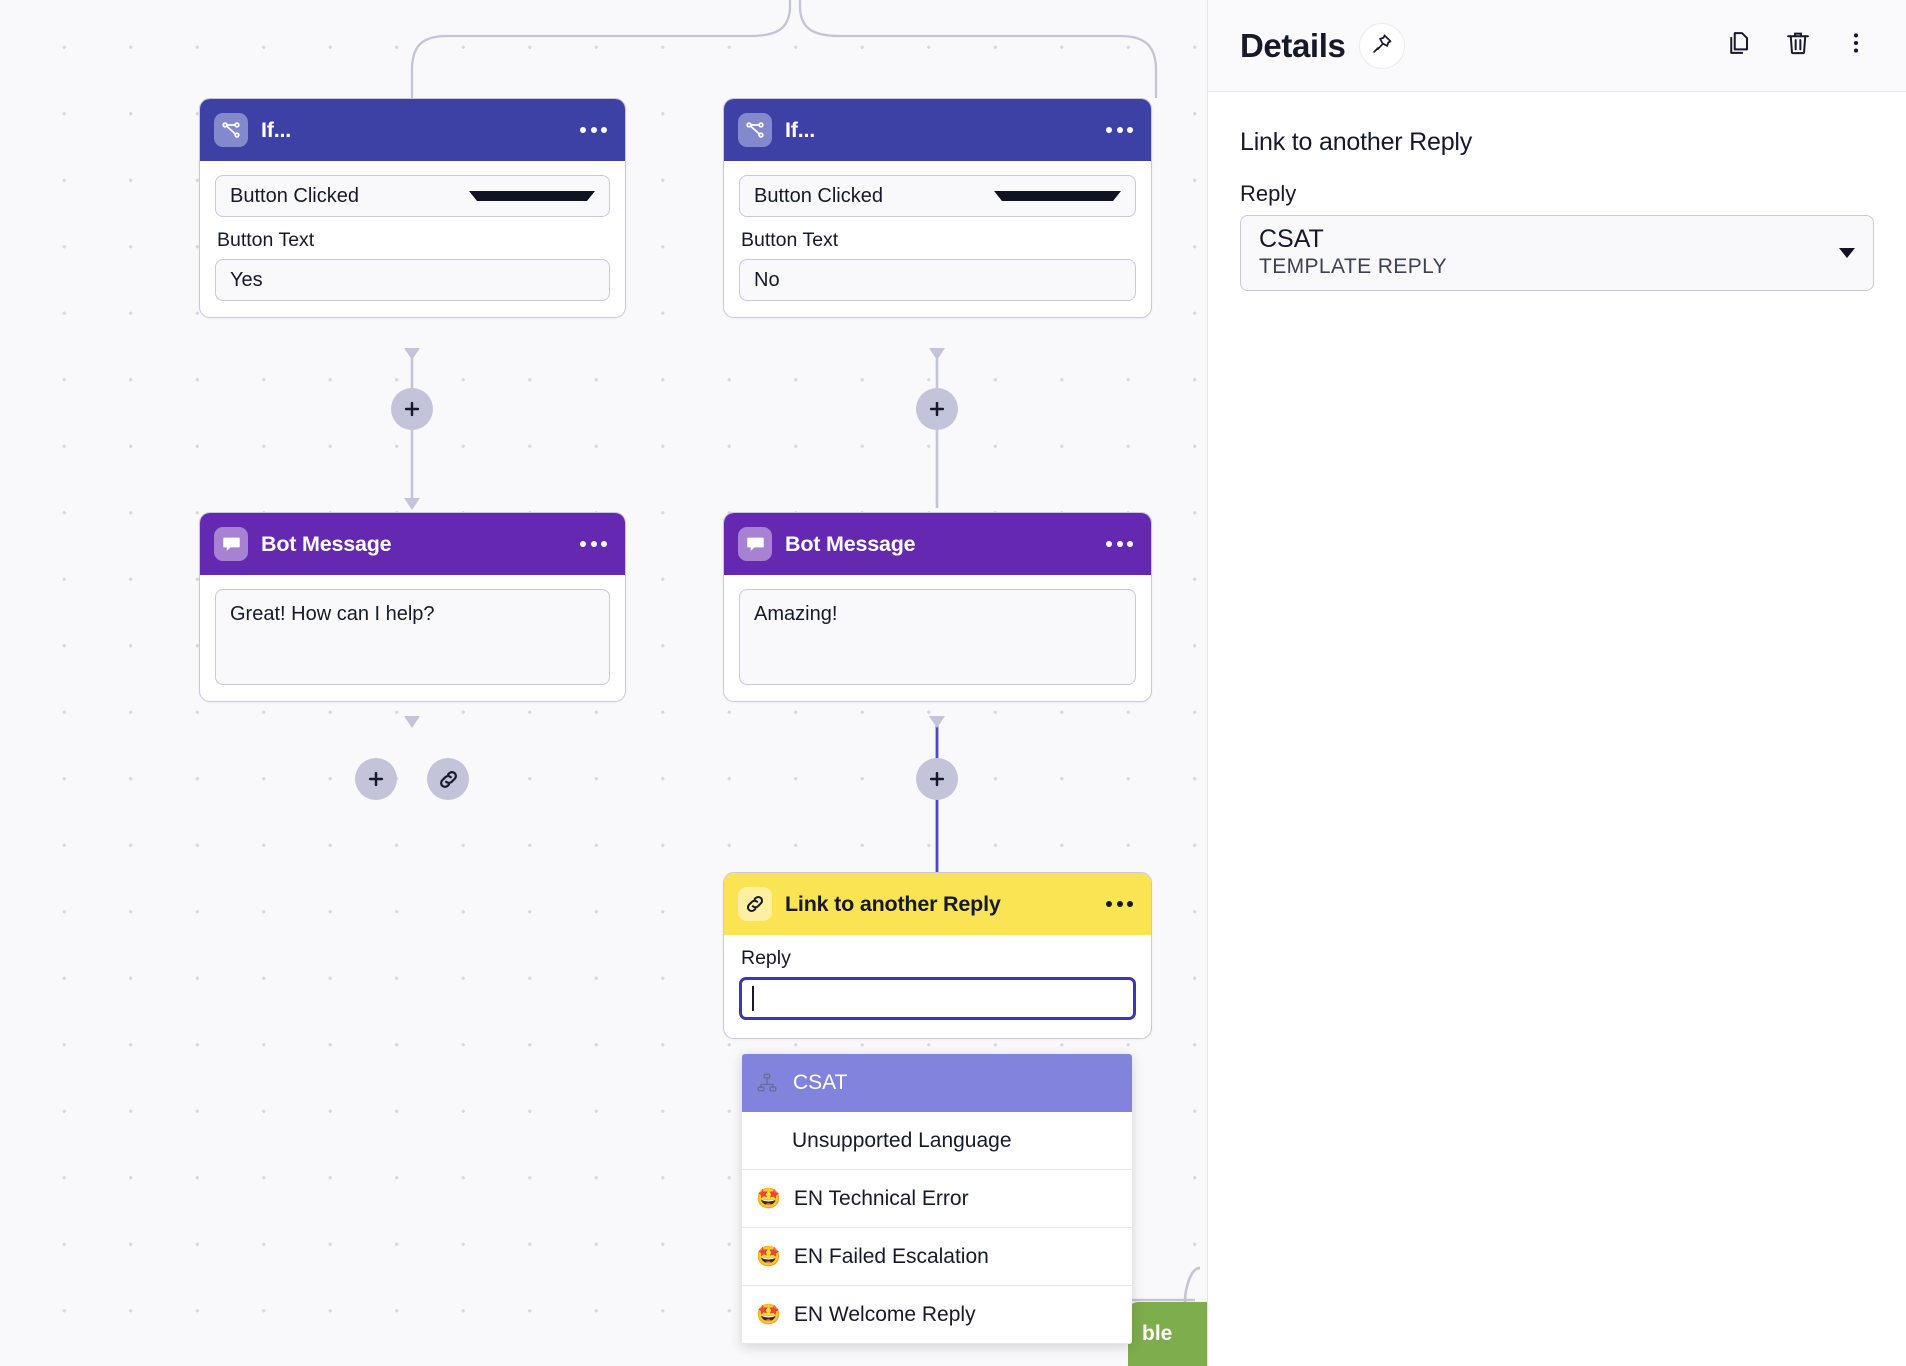 The width and height of the screenshot is (1906, 1366). I want to click on dropdown-option-en-technical-error: 🤩 EN Technical Error, so click(937, 1199).